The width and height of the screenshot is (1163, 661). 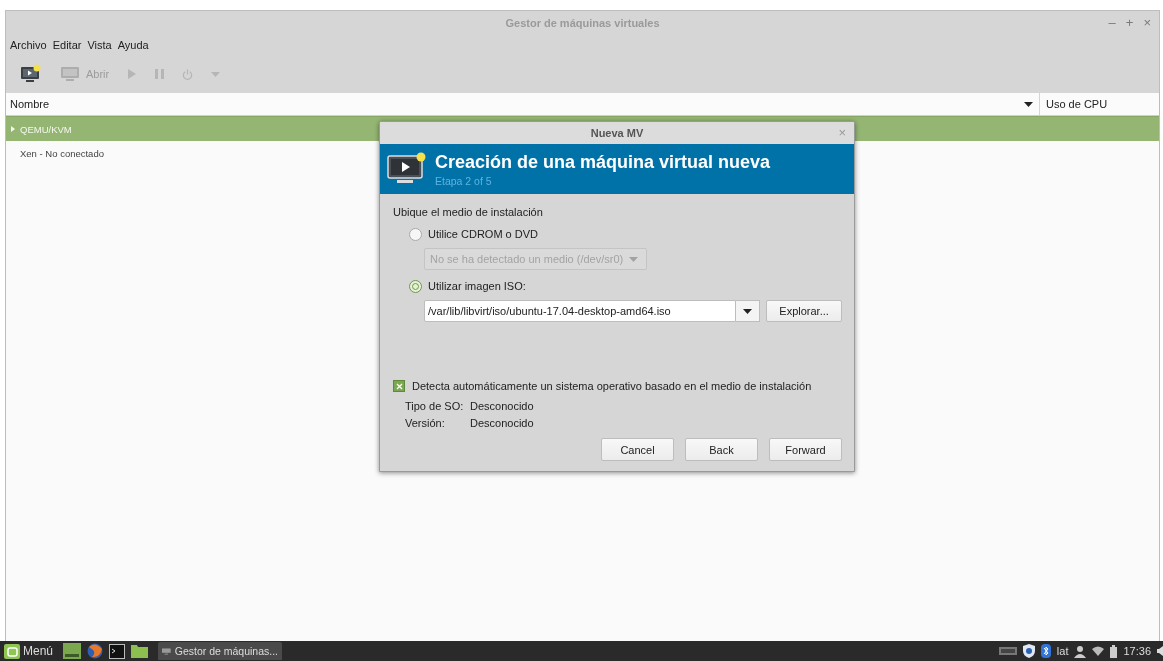 I want to click on menu-item: Ayuda, so click(x=133, y=45).